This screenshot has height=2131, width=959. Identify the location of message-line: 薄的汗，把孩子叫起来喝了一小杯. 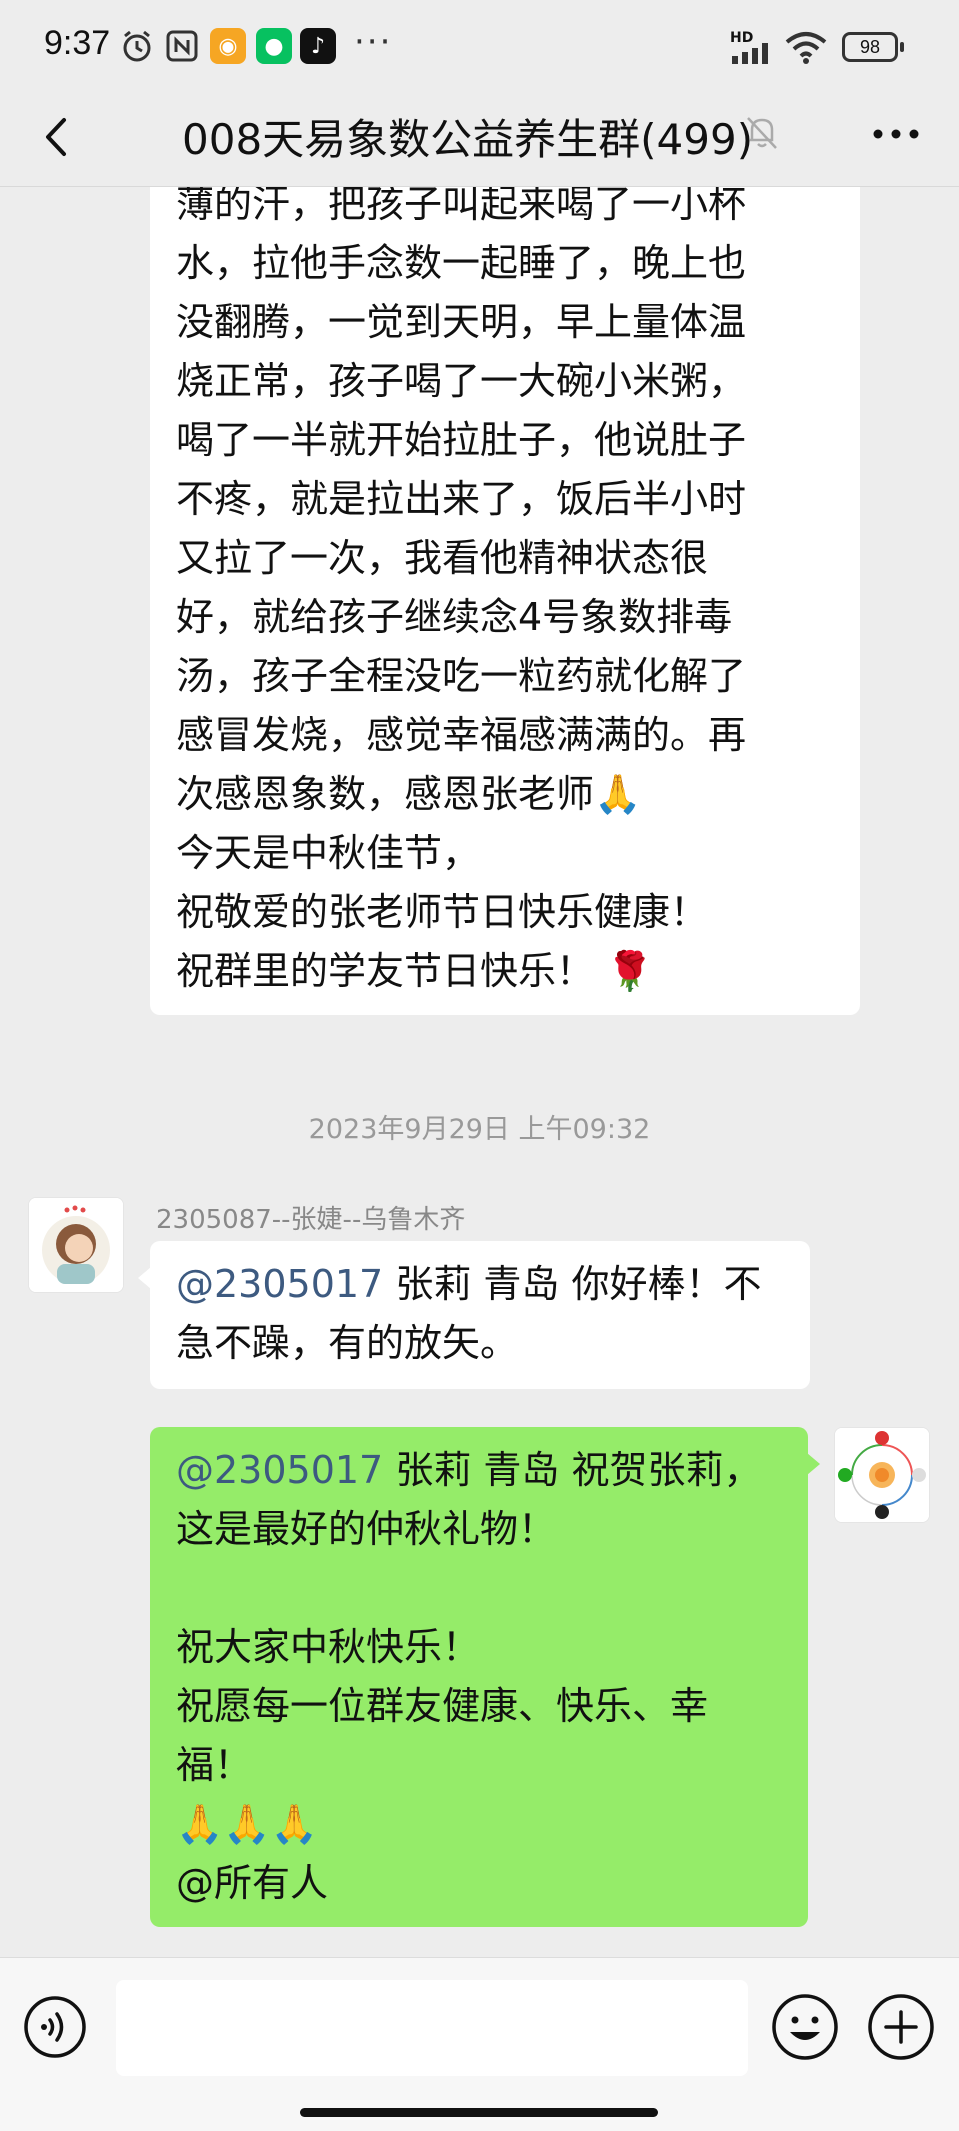
(461, 206).